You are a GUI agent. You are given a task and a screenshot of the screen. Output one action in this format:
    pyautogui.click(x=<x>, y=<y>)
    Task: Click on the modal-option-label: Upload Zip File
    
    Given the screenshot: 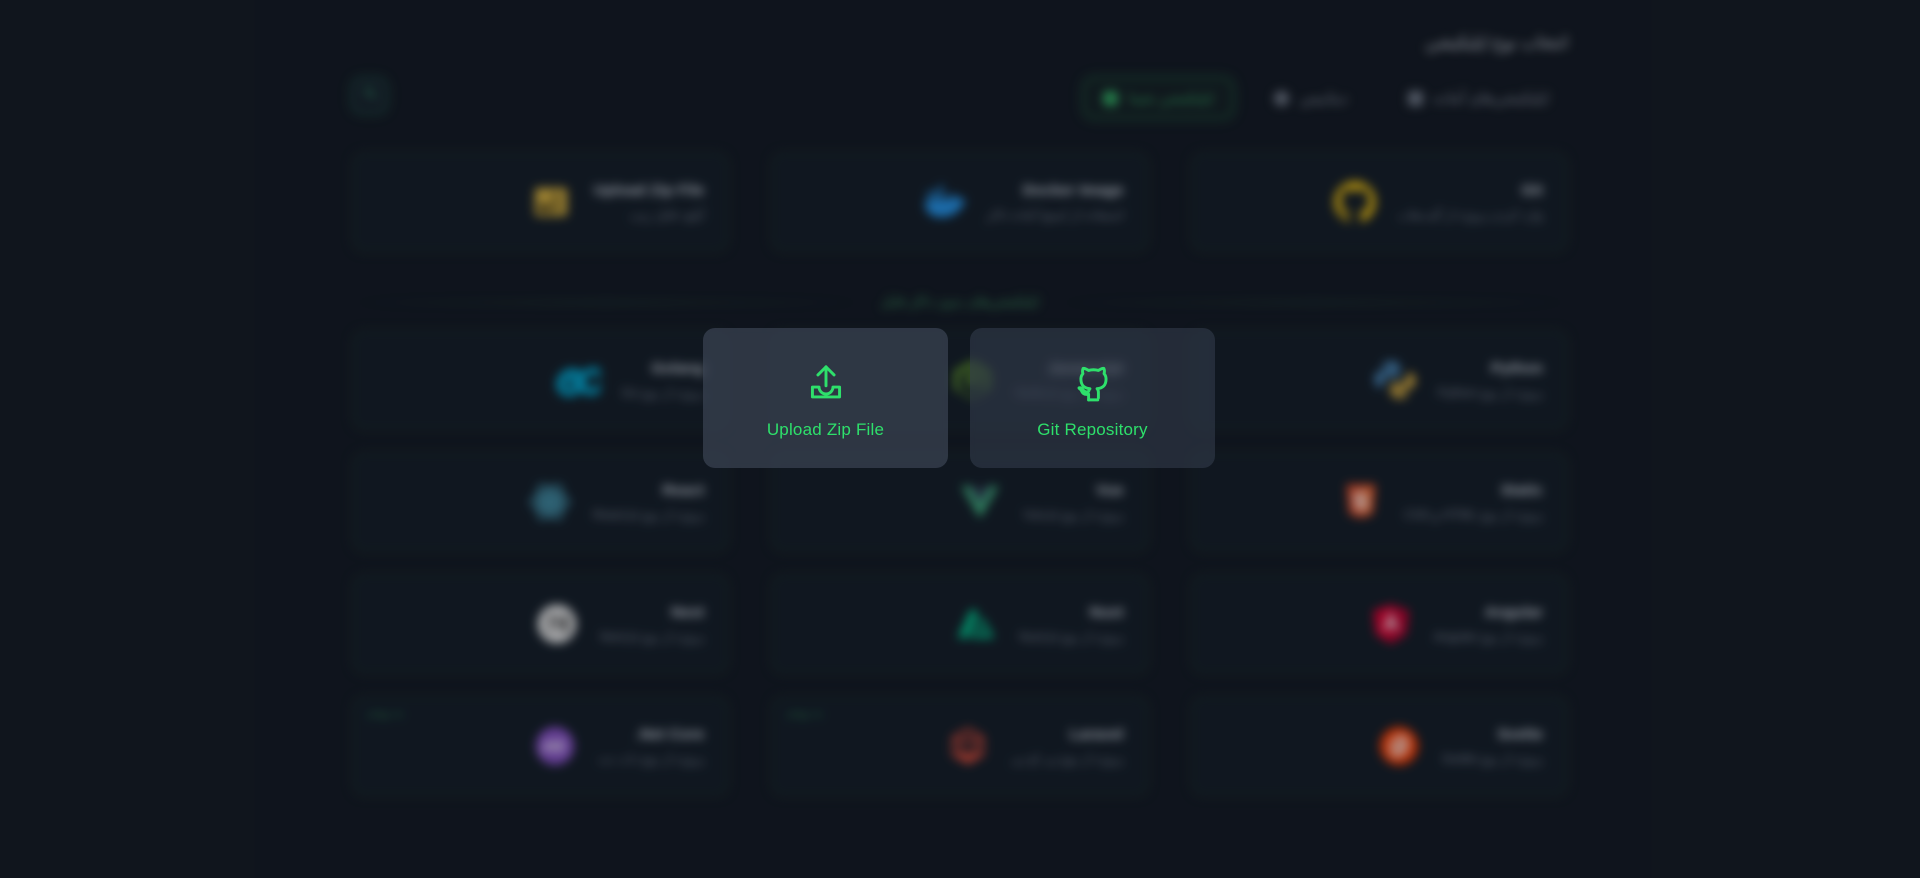 What is the action you would take?
    pyautogui.click(x=825, y=429)
    